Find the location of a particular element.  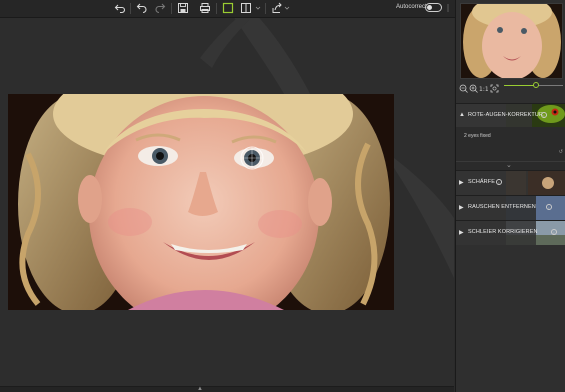

zoom-actual-size-icon: 1:1 is located at coordinates (484, 86).